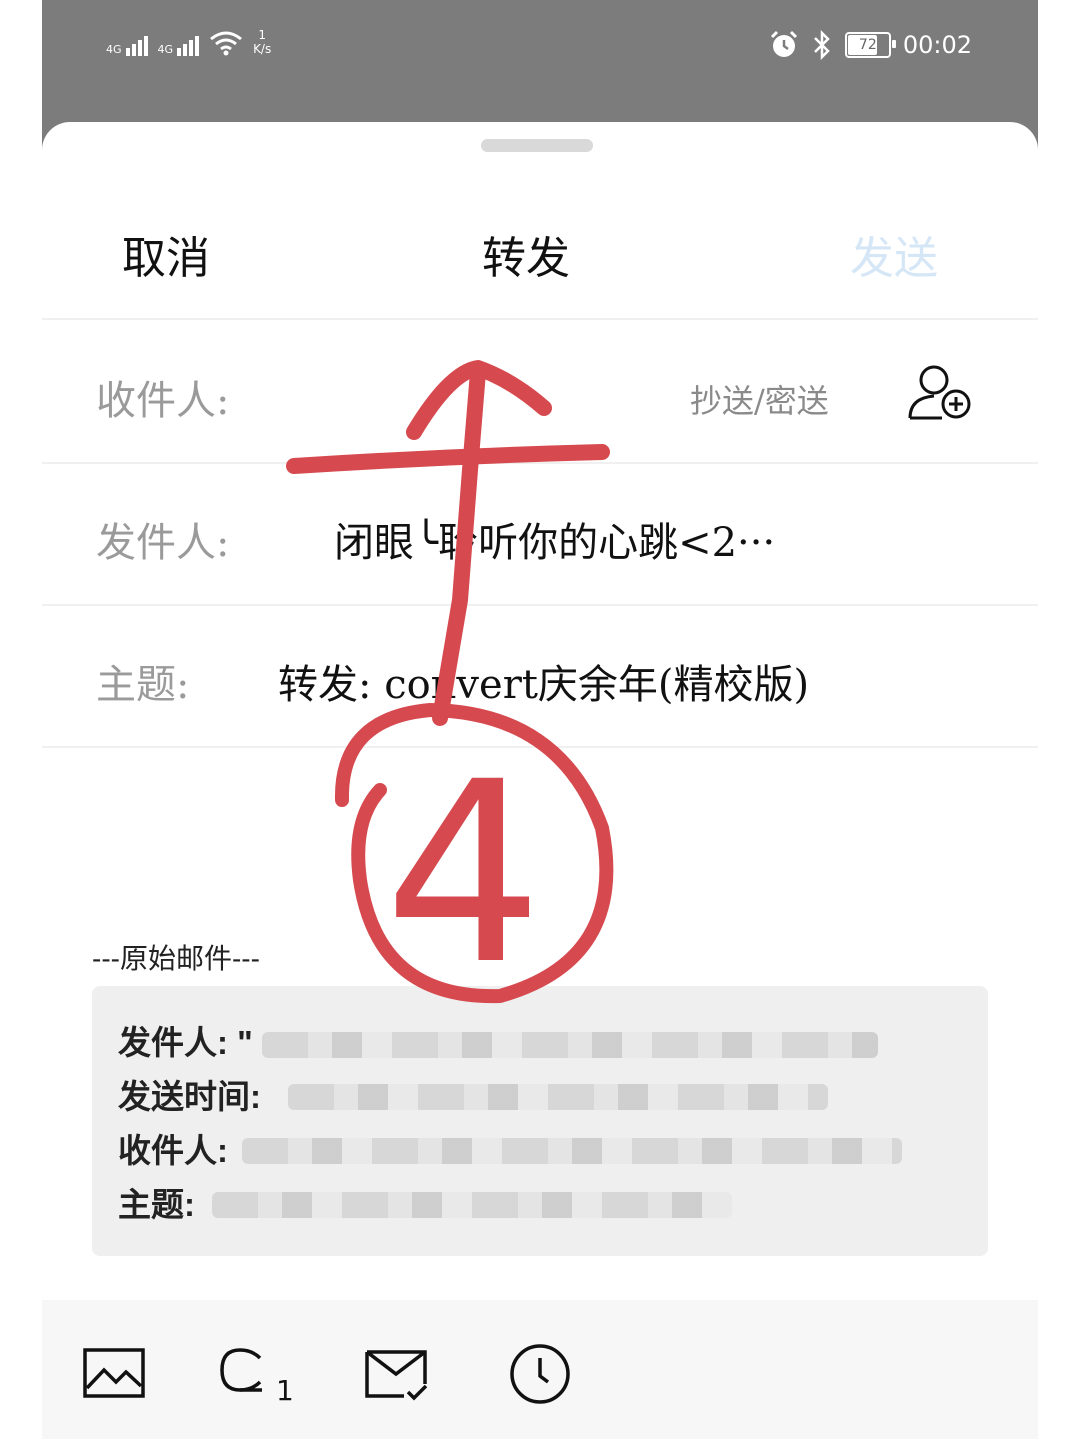  Describe the element at coordinates (163, 543) in the screenshot. I see `from-label: 发件人:` at that location.